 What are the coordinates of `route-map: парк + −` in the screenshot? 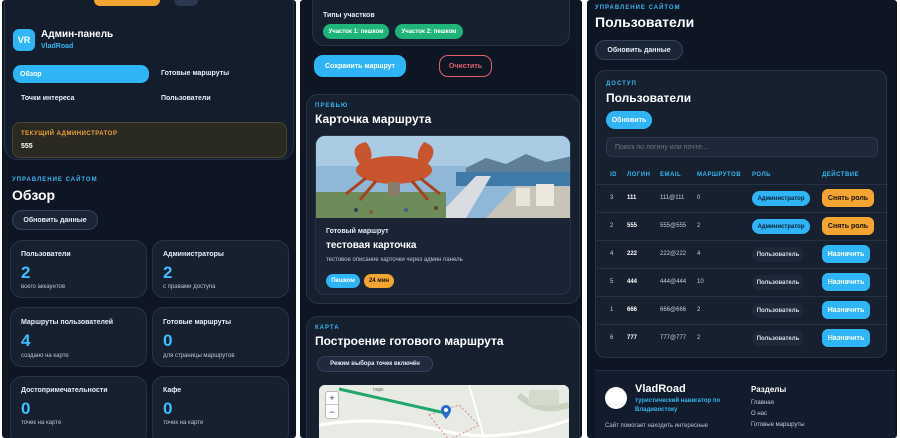 It's located at (444, 411).